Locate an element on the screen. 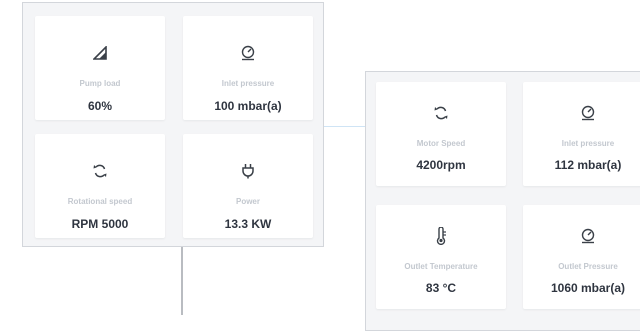 The width and height of the screenshot is (640, 331). pump-load-card: Pump load 60% is located at coordinates (100, 68).